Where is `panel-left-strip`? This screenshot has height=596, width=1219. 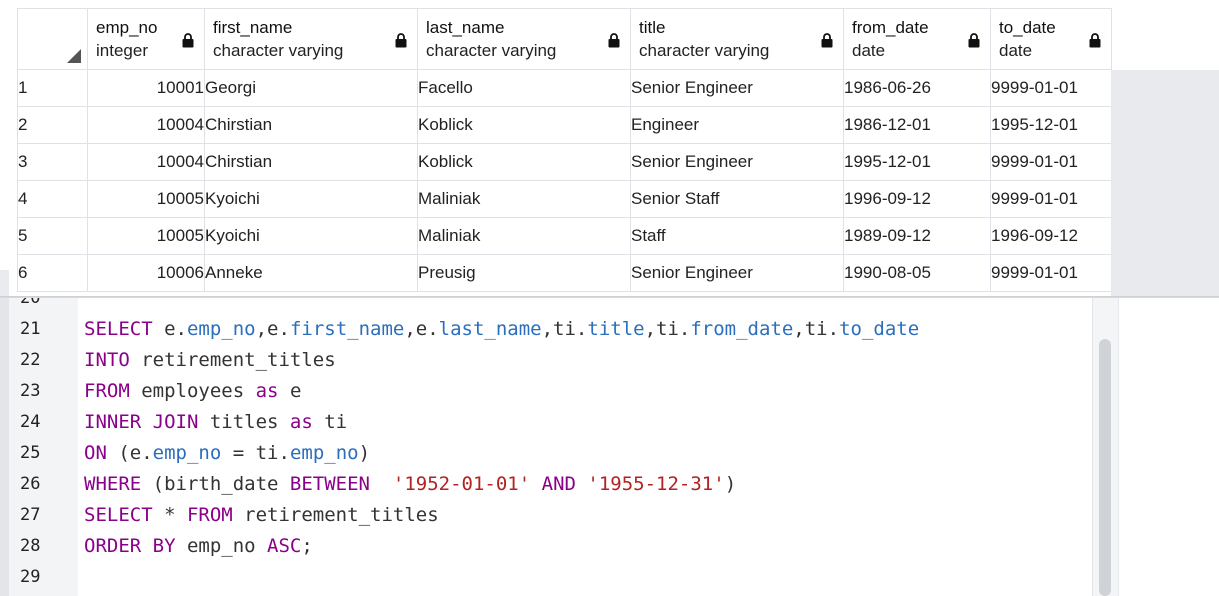 panel-left-strip is located at coordinates (4, 283).